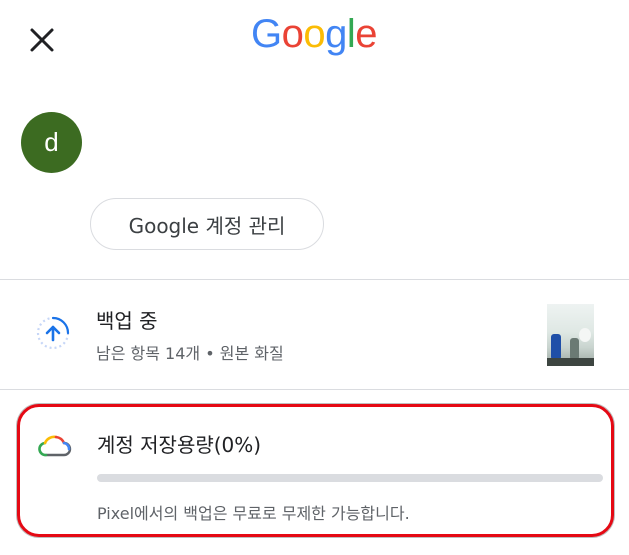  I want to click on backup-upload-icon, so click(53, 333).